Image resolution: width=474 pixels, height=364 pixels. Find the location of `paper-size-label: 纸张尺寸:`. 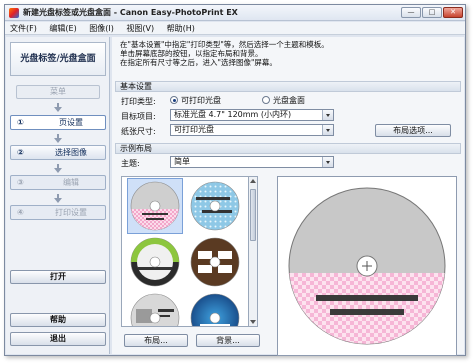

paper-size-label: 纸张尺寸: is located at coordinates (138, 131).